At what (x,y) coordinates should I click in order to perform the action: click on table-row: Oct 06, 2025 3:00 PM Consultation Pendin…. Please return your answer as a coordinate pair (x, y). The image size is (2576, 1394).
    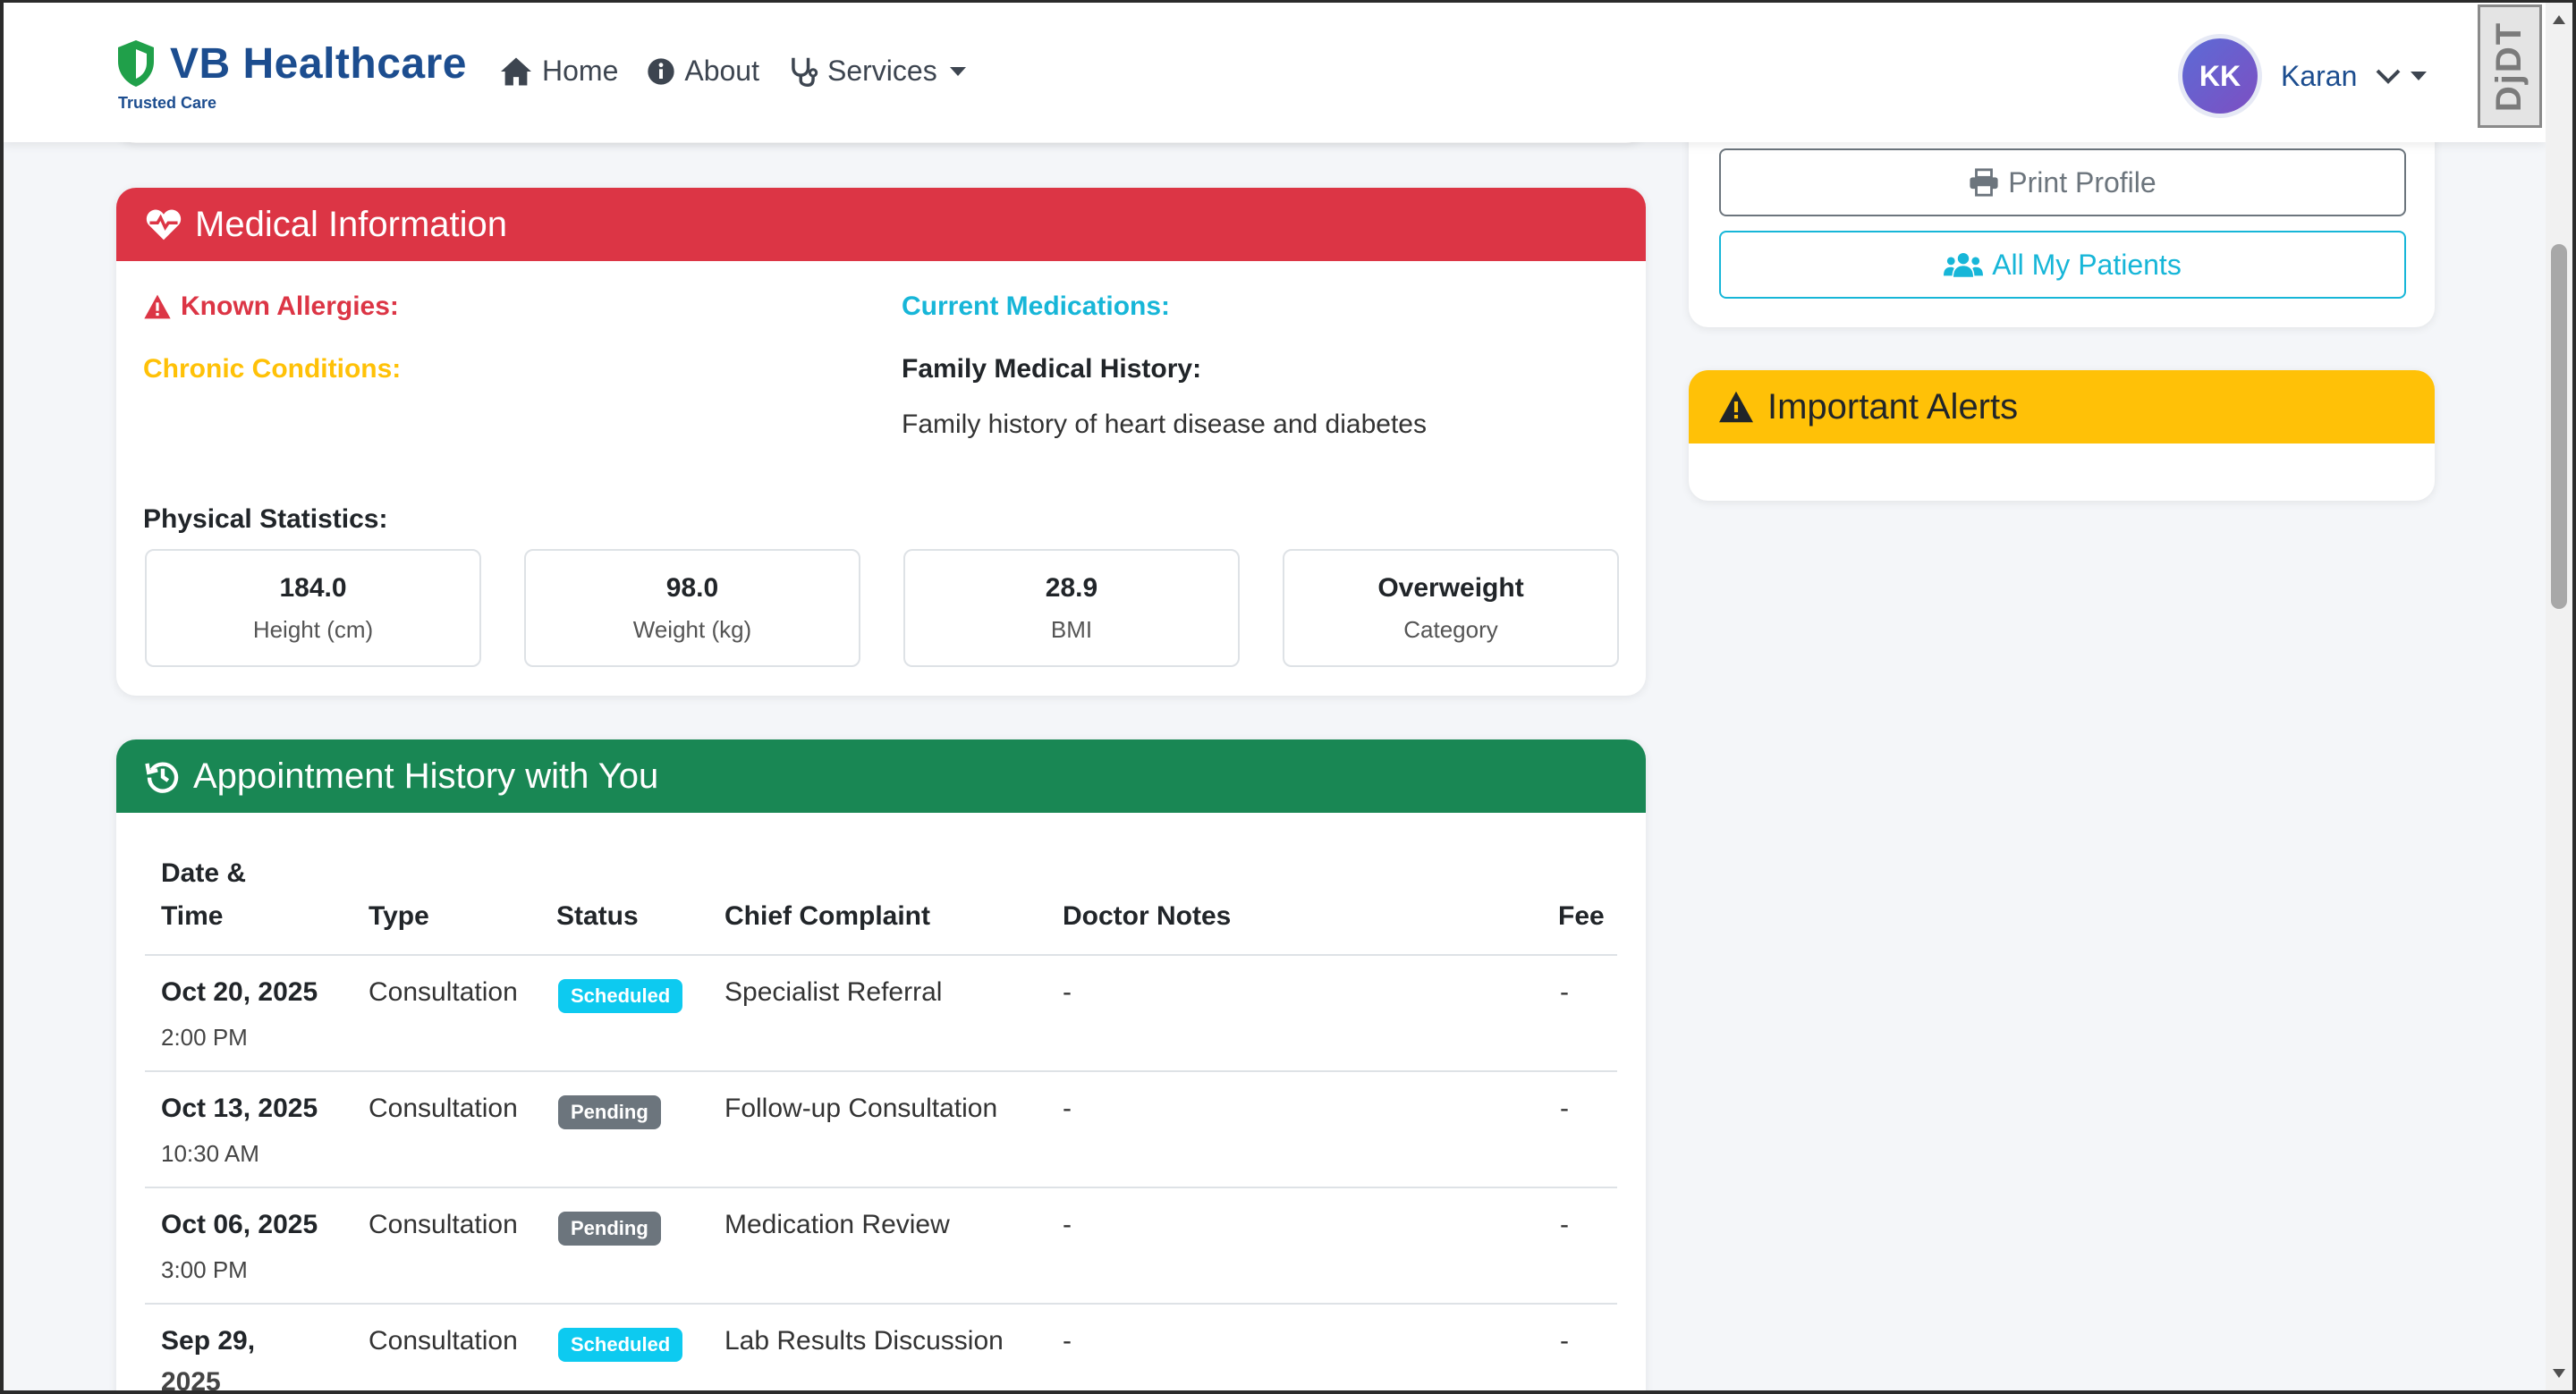
    Looking at the image, I should click on (881, 1246).